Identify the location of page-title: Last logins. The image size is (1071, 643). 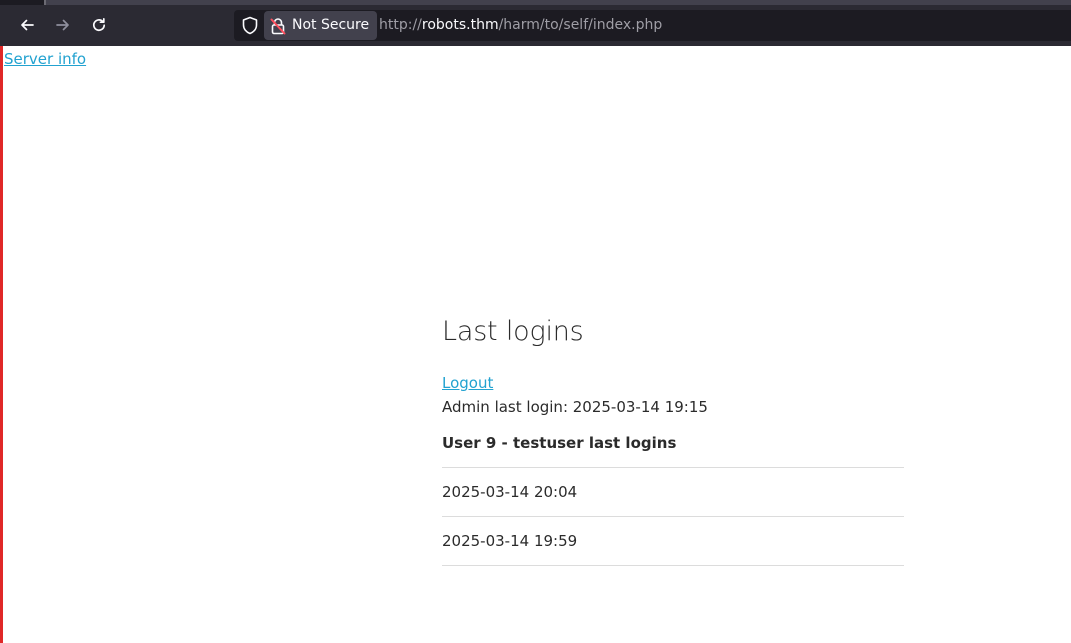
(513, 331).